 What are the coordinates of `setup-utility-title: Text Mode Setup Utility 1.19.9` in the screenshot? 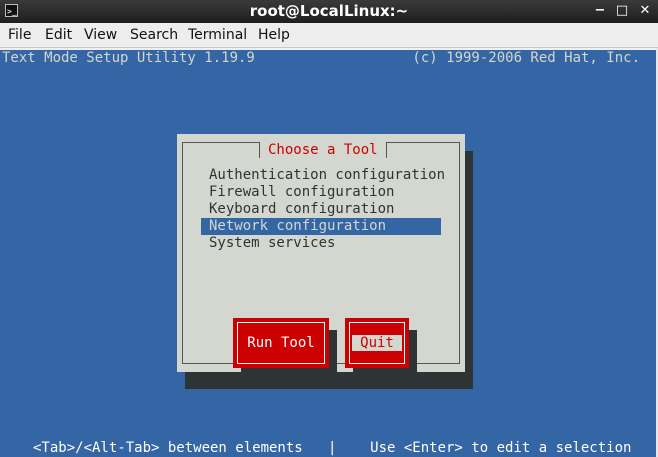 It's located at (128, 58).